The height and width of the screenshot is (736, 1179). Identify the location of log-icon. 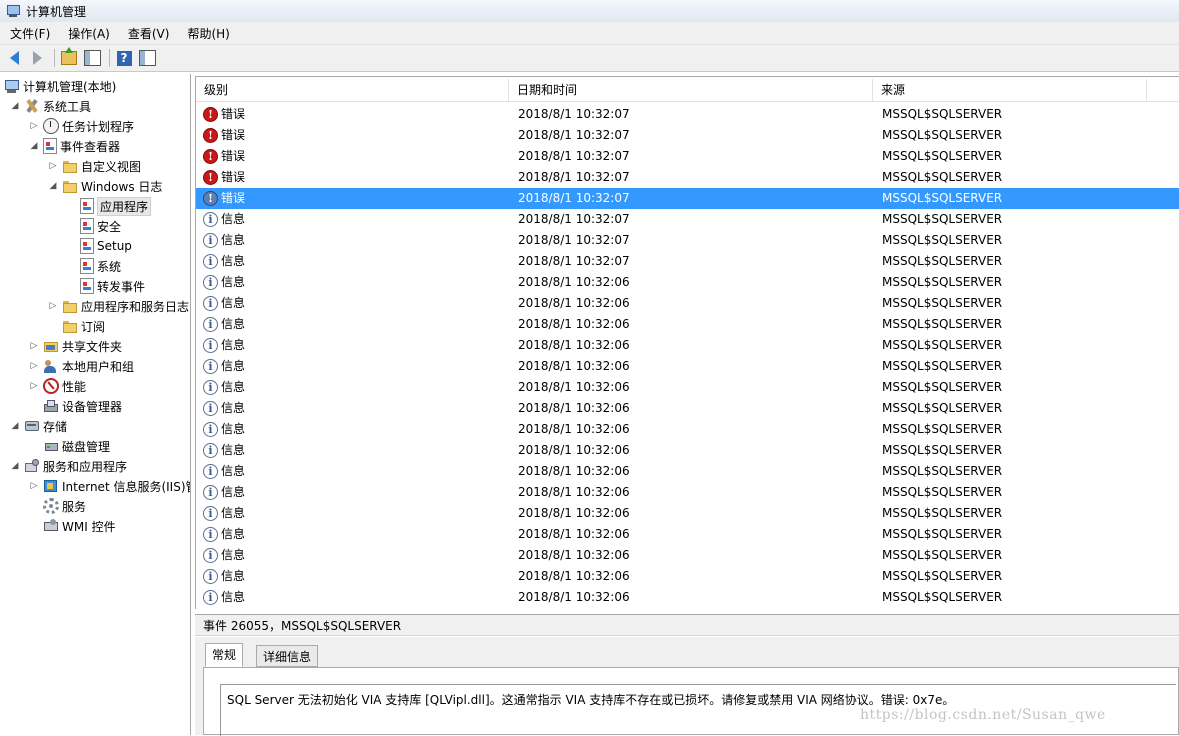
(87, 226).